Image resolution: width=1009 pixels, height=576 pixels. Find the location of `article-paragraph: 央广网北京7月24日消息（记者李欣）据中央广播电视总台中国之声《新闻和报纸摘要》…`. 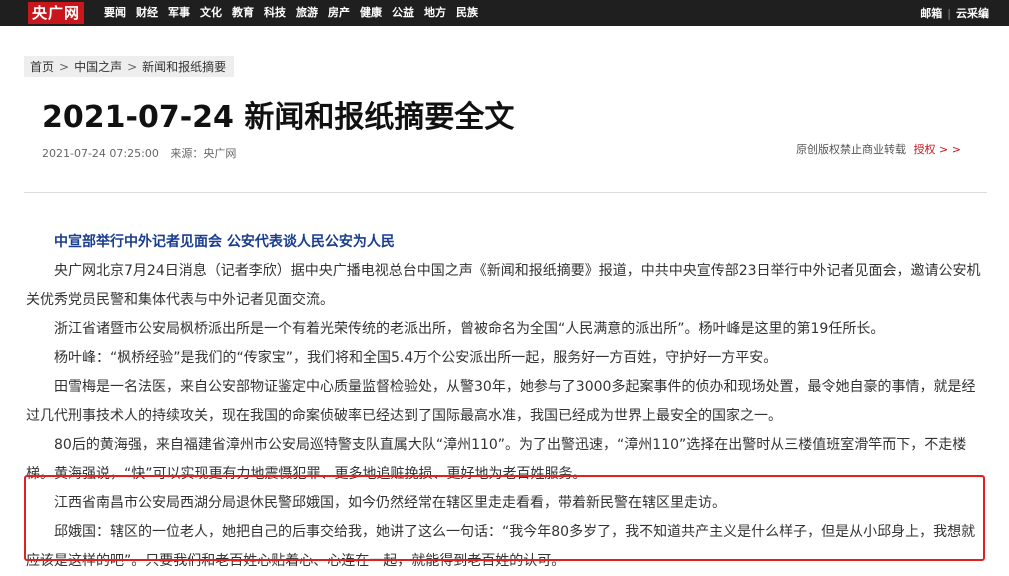

article-paragraph: 央广网北京7月24日消息（记者李欣）据中央广播电视总台中国之声《新闻和报纸摘要》… is located at coordinates (503, 285).